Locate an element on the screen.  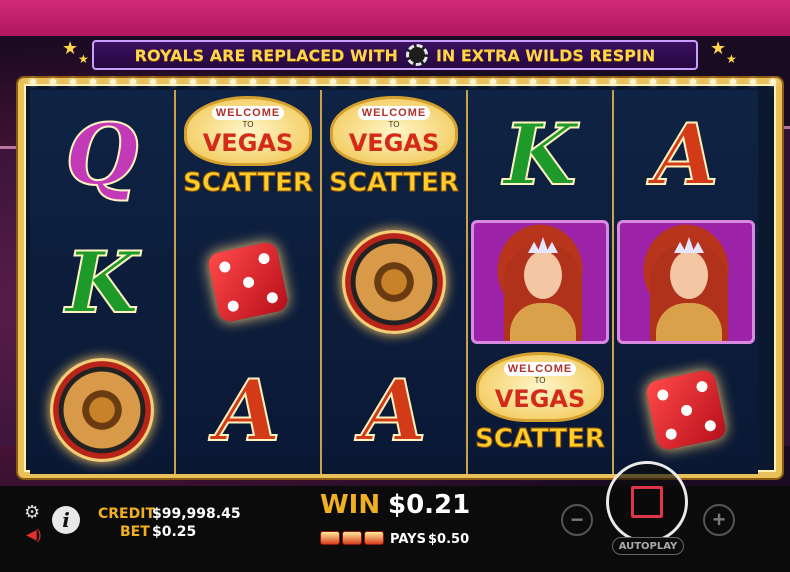
bet-label: BET is located at coordinates (135, 532).